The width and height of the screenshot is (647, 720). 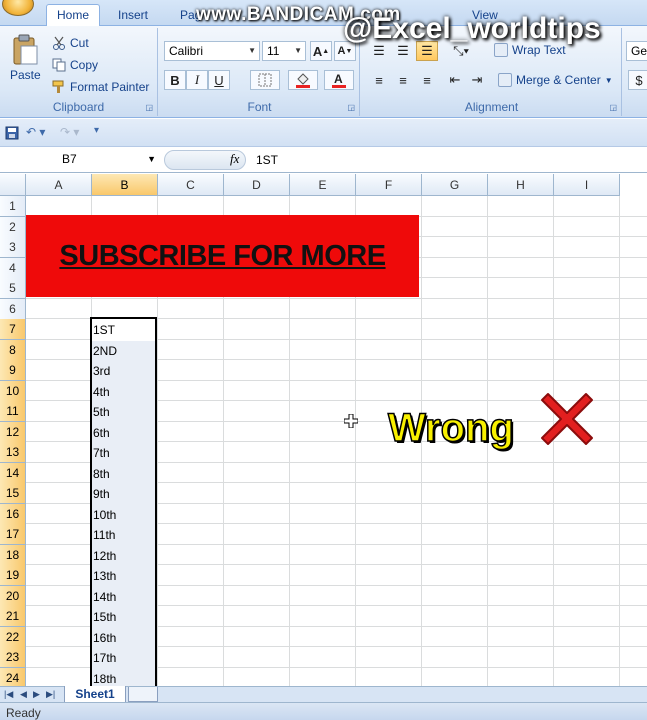 I want to click on column-header-a: A, so click(x=59, y=185).